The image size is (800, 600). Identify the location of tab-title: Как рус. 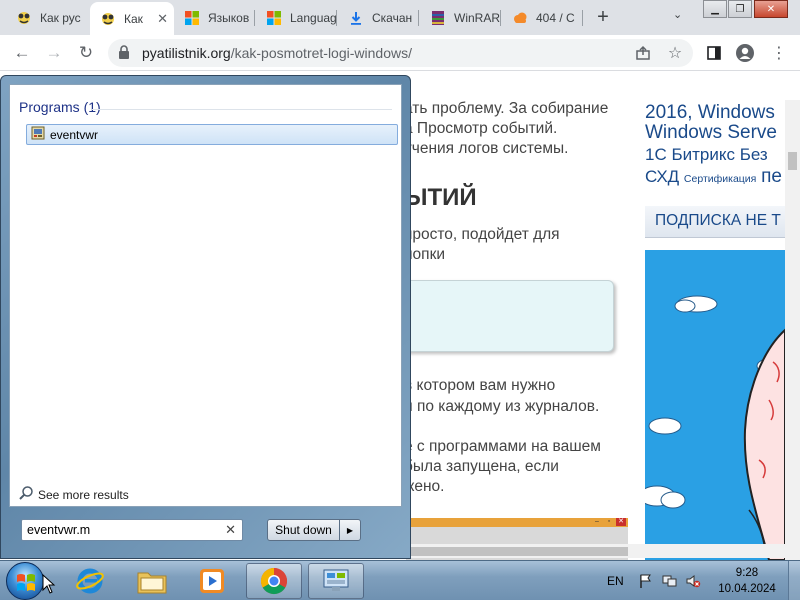
(60, 17).